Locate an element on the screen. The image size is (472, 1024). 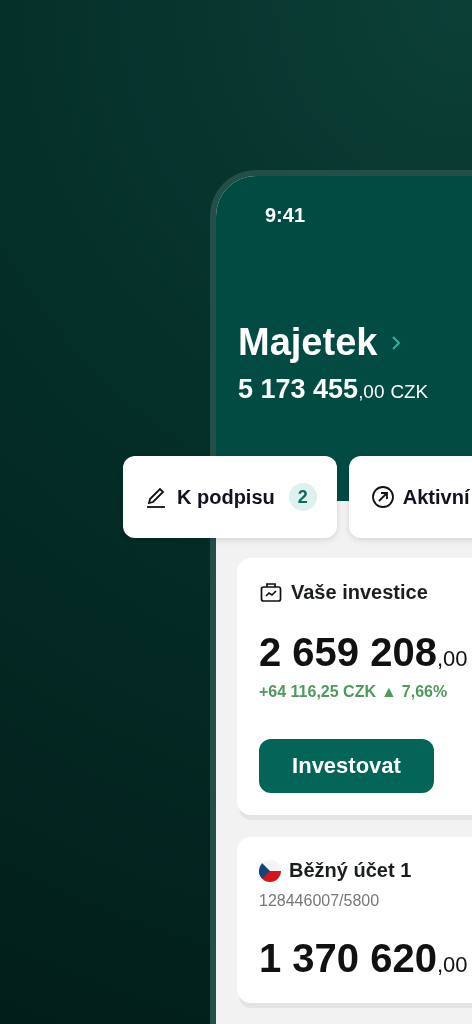
account-number: 128446007/5800 is located at coordinates (320, 901).